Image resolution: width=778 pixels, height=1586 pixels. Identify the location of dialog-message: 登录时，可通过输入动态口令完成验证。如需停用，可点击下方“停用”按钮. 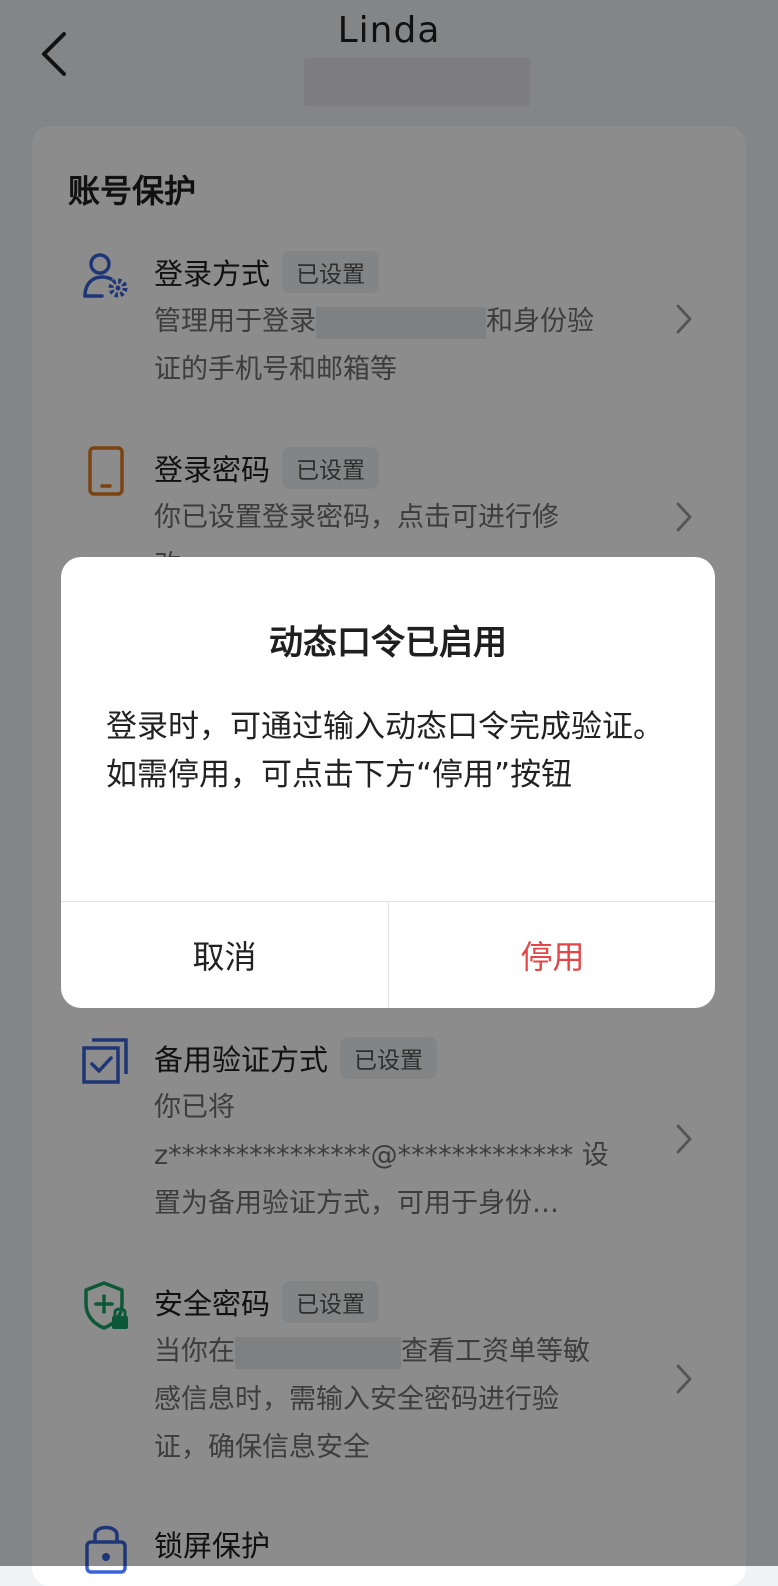
(385, 751).